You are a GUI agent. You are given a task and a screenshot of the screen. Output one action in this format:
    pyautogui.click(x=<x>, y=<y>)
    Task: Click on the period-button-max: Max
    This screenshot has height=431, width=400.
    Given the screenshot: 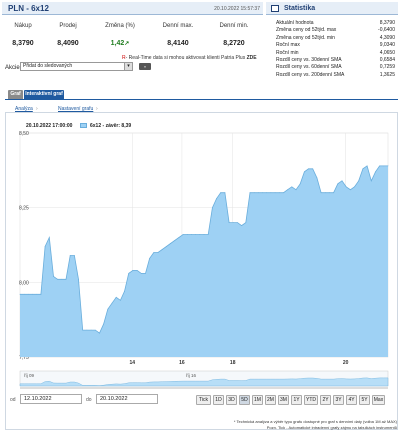 What is the action you would take?
    pyautogui.click(x=378, y=400)
    